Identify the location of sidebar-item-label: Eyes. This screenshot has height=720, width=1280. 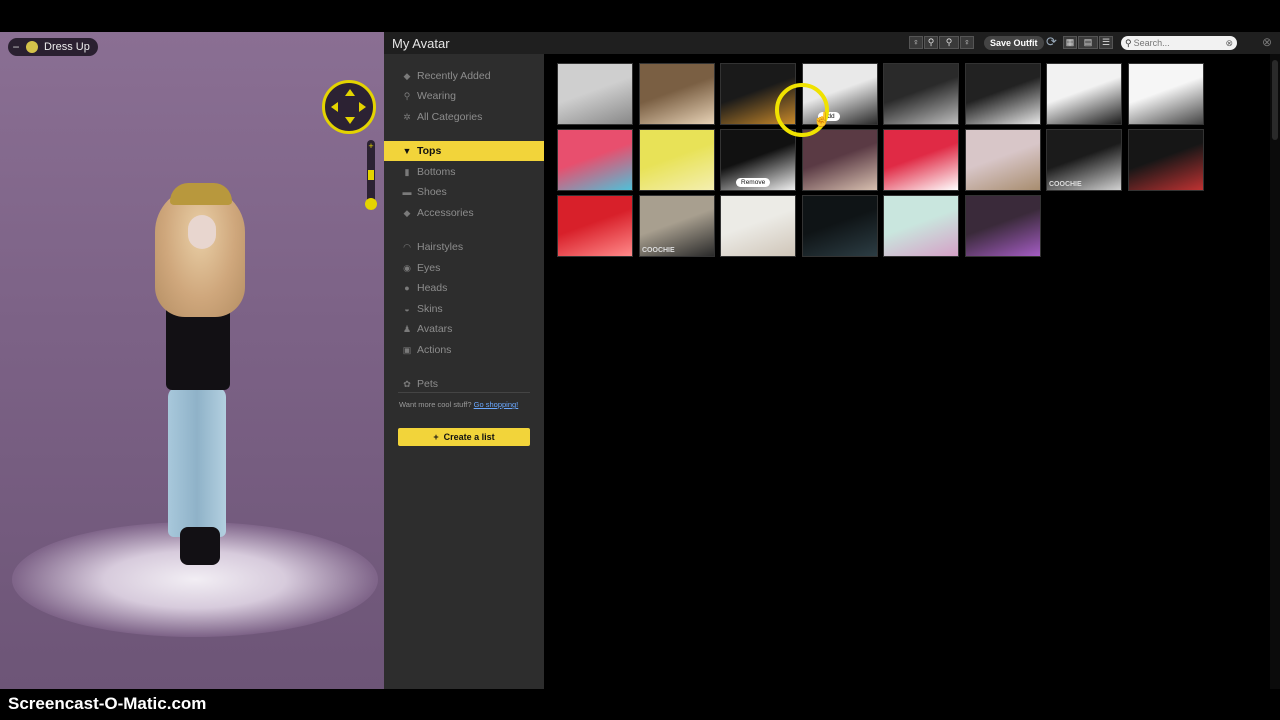
(429, 268).